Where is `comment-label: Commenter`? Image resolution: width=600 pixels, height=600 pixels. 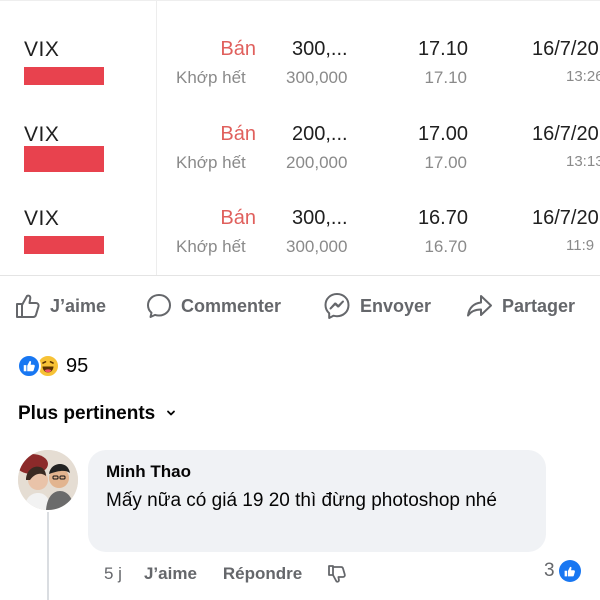
comment-label: Commenter is located at coordinates (231, 305).